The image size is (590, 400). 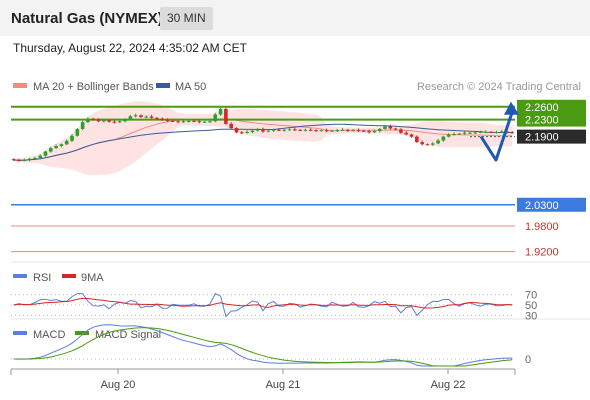 I want to click on forecast-arrow-head, so click(x=511, y=108).